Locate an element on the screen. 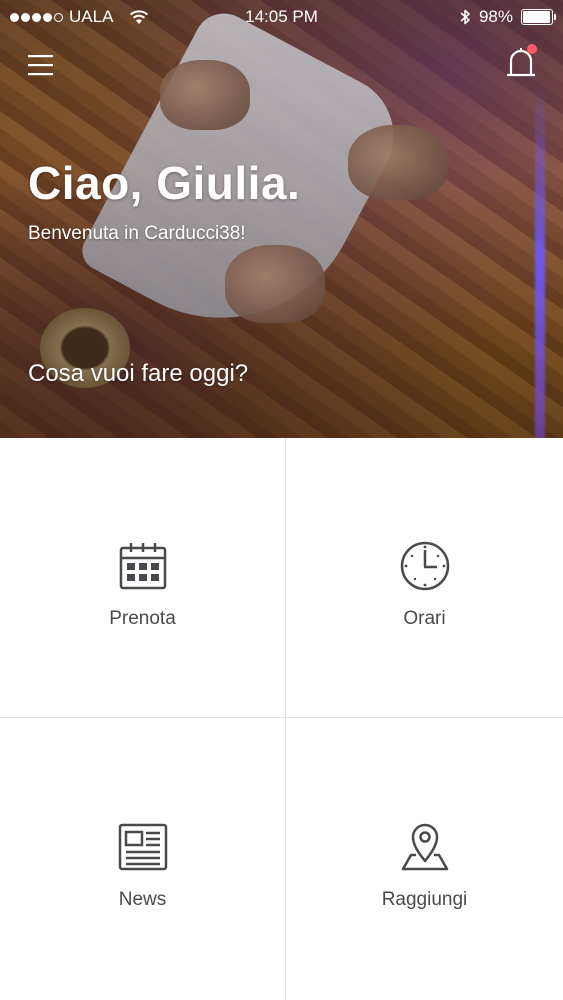 This screenshot has height=1000, width=563. battery-area: 98% is located at coordinates (507, 17).